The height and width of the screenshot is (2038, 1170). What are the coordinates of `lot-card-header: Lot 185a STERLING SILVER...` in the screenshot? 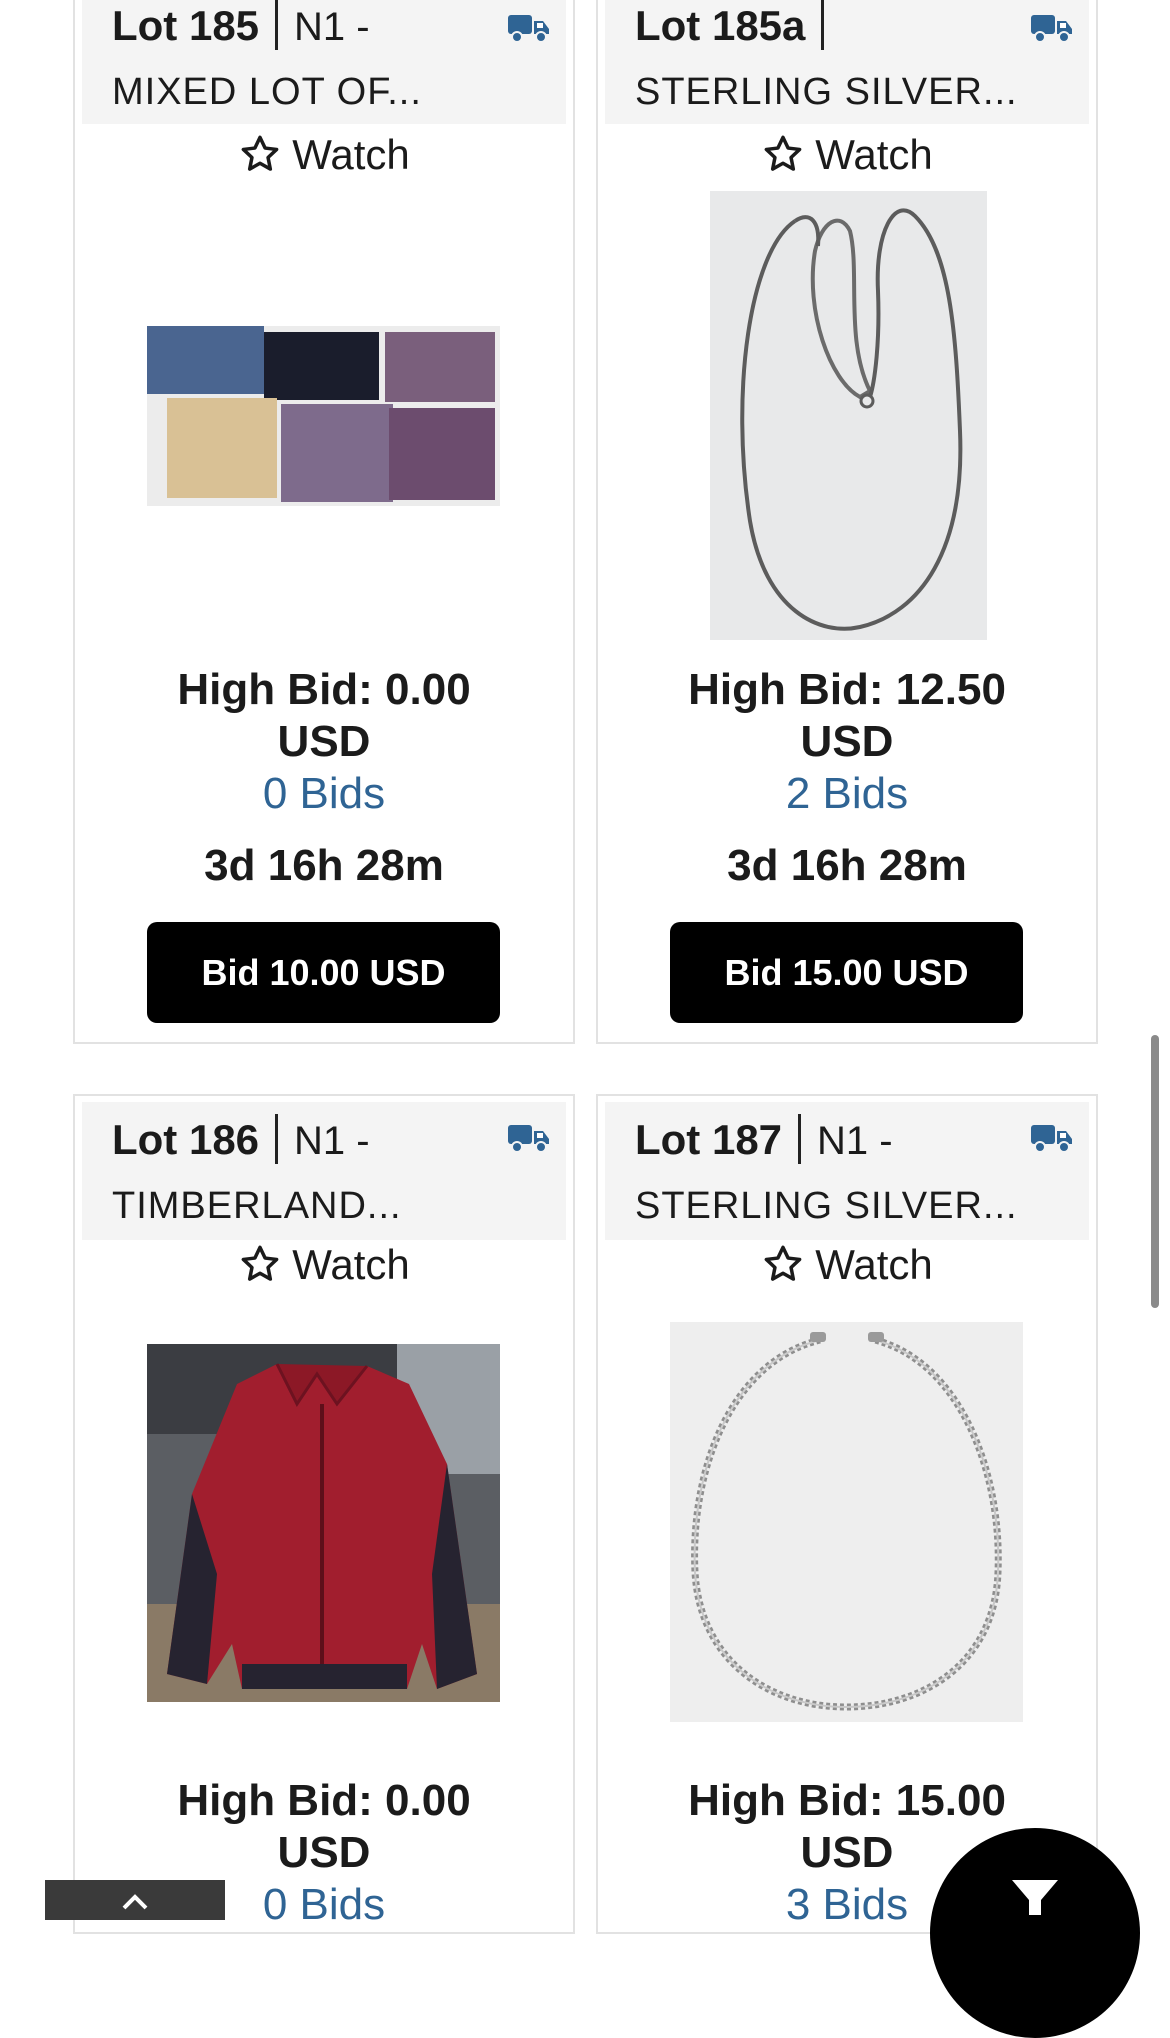 It's located at (847, 62).